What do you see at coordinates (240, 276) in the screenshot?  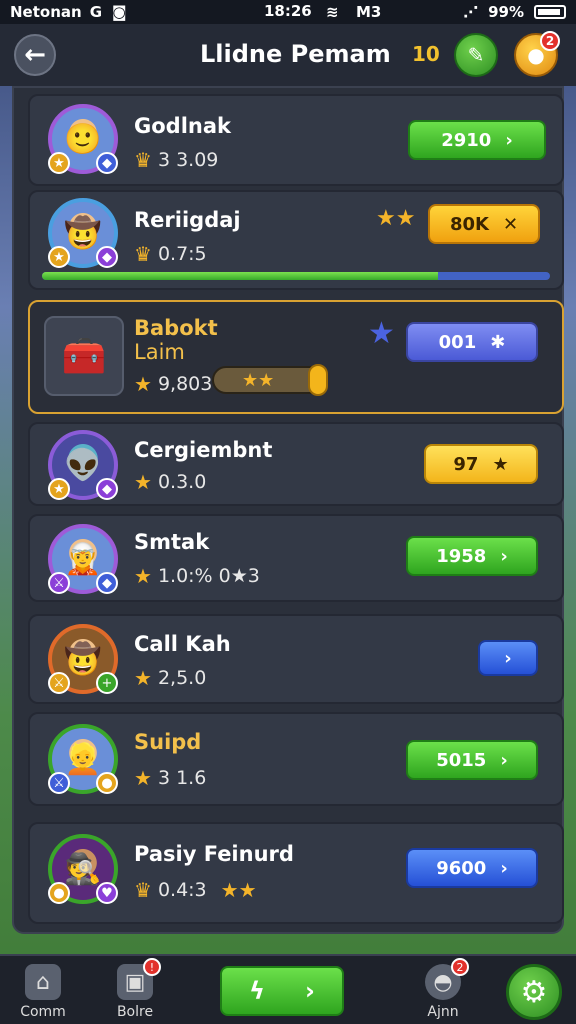 I see `progress-fill` at bounding box center [240, 276].